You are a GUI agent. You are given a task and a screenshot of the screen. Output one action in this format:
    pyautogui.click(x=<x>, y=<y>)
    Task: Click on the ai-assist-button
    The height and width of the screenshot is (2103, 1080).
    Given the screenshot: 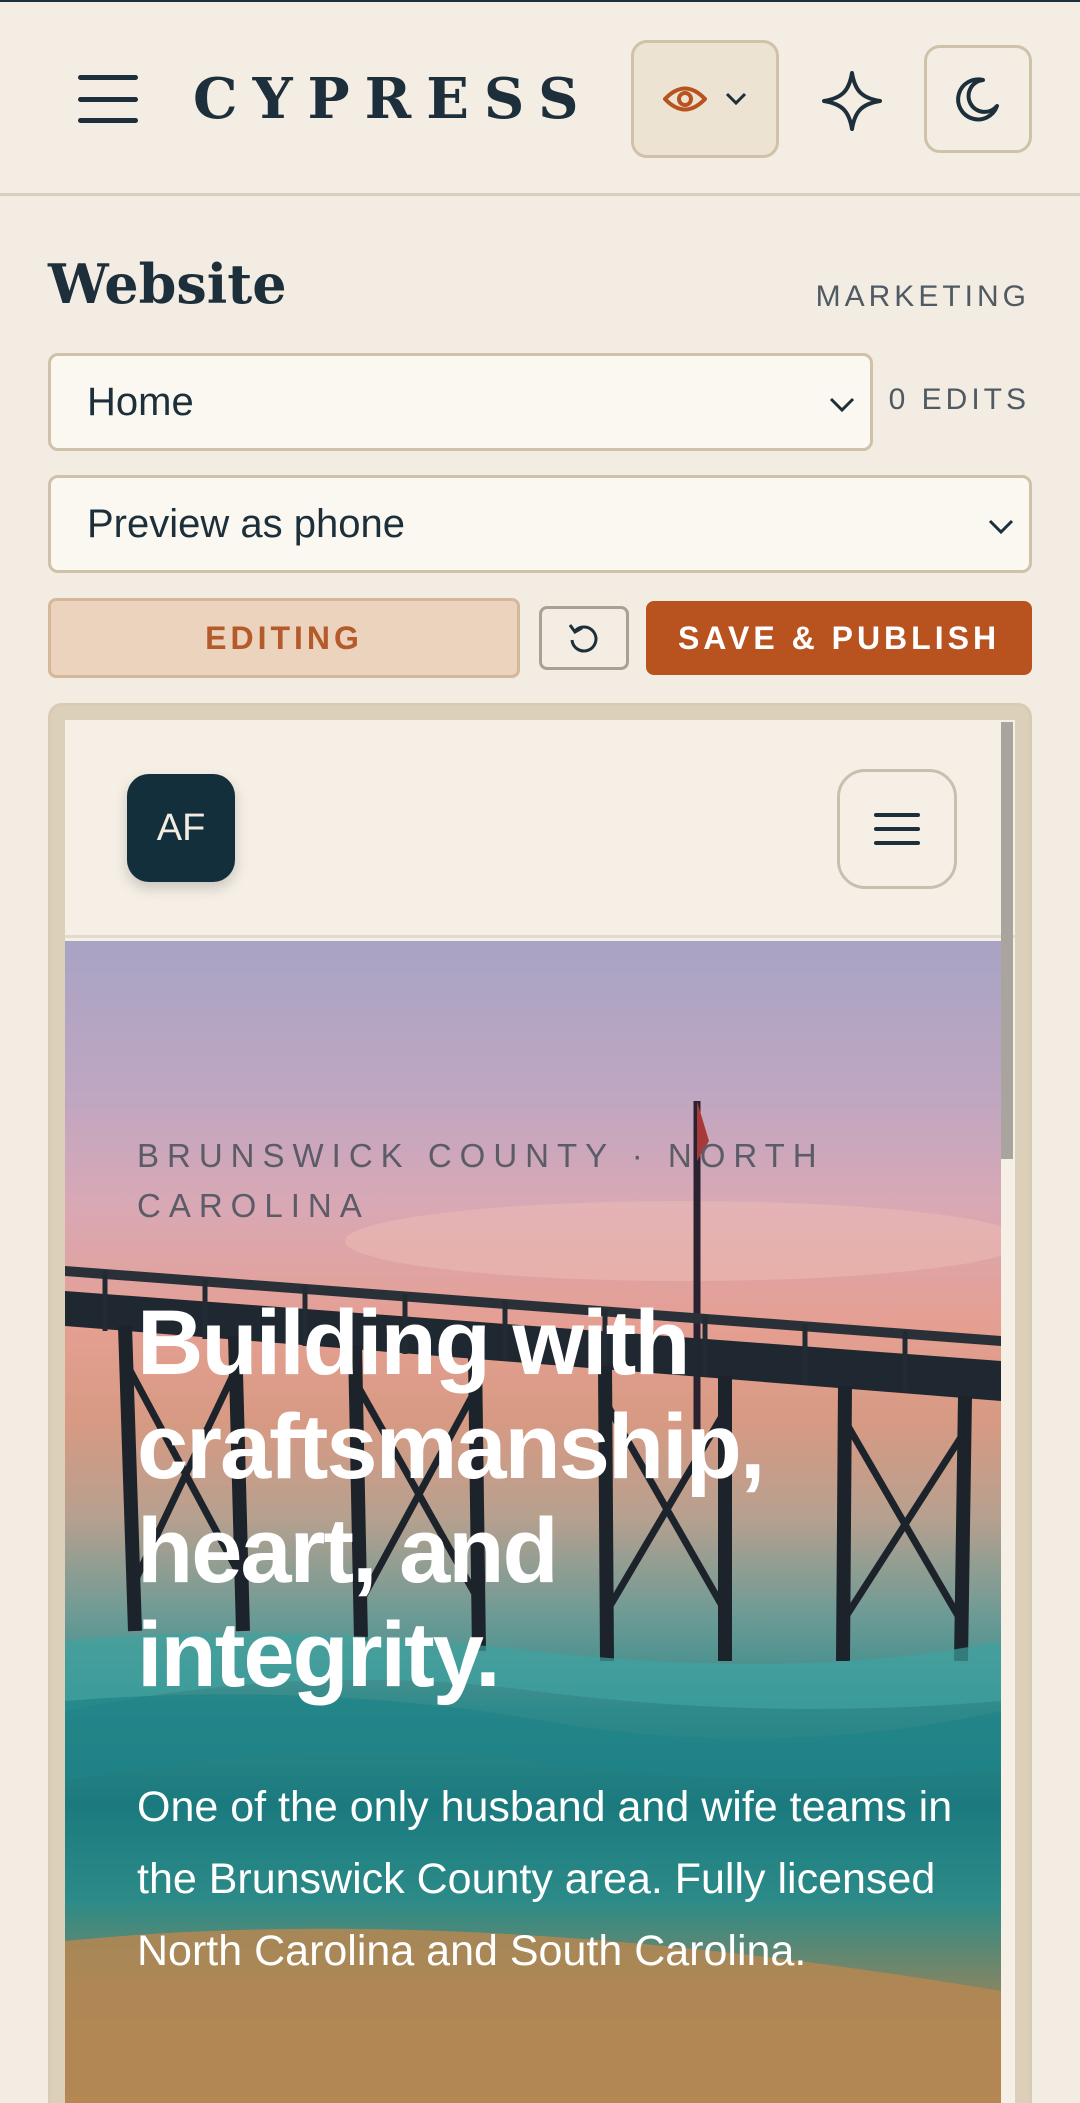 What is the action you would take?
    pyautogui.click(x=852, y=101)
    